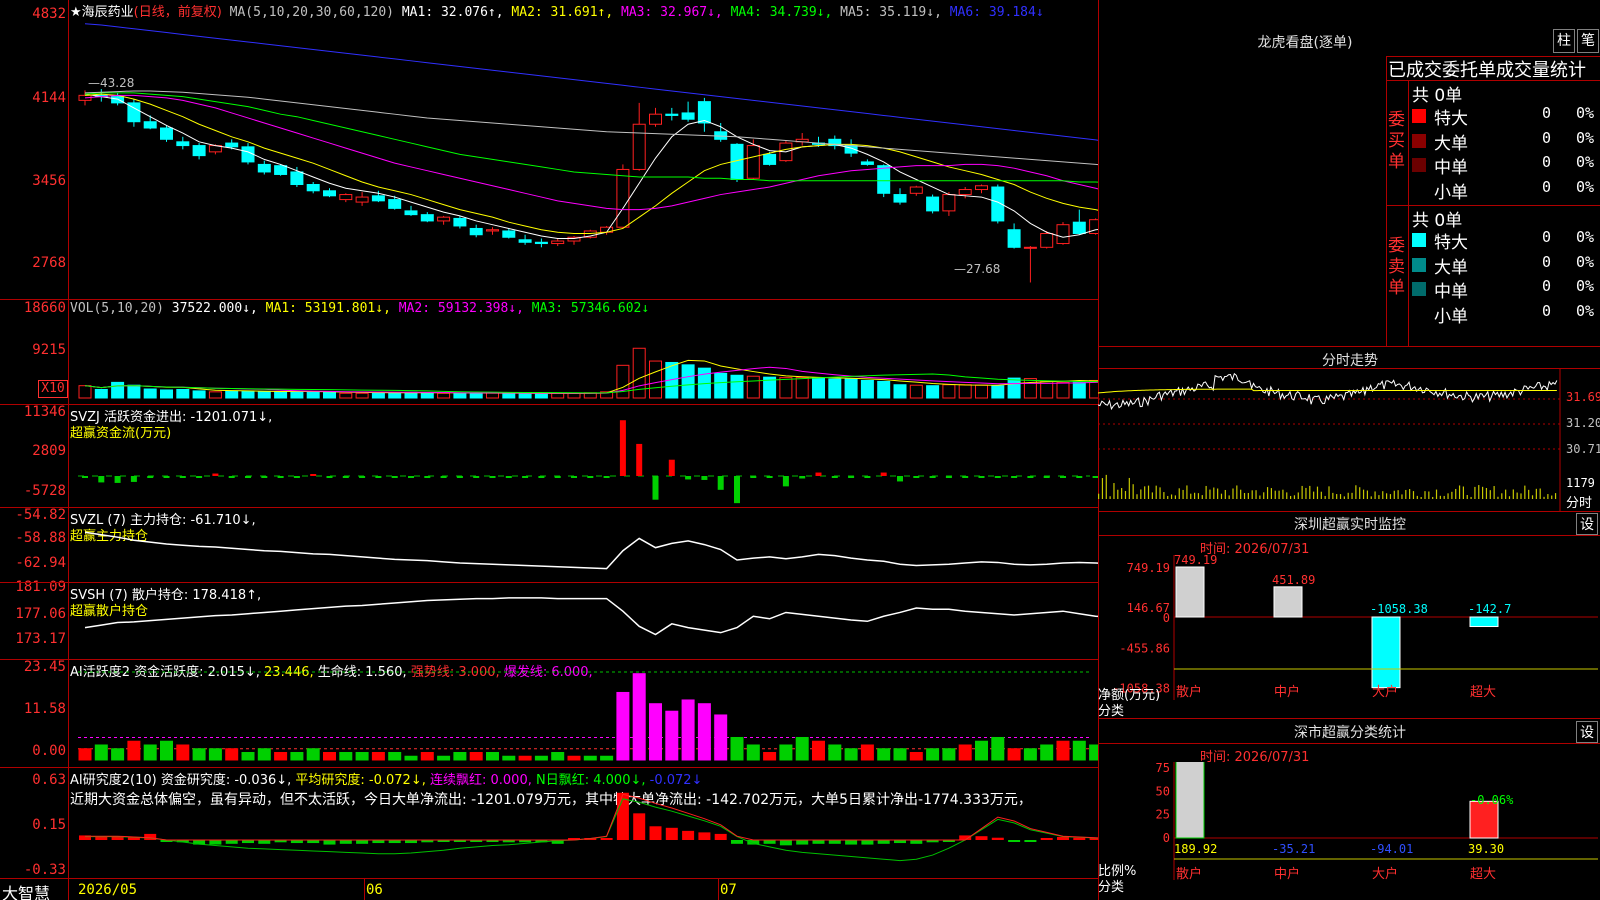  I want to click on order-size-count: 0, so click(1547, 113).